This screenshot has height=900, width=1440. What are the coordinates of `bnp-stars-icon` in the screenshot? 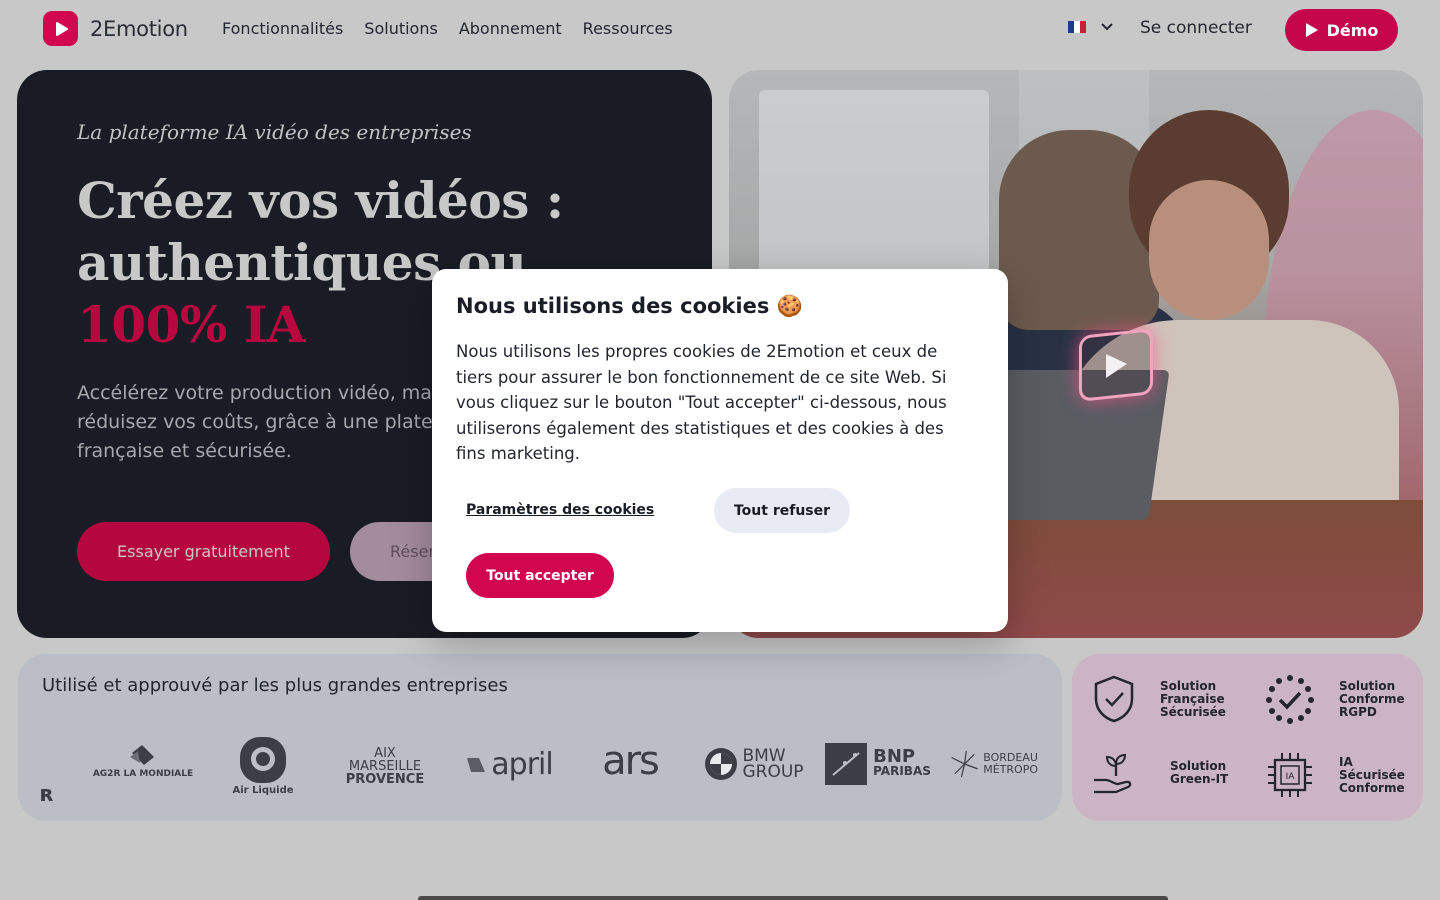 It's located at (846, 764).